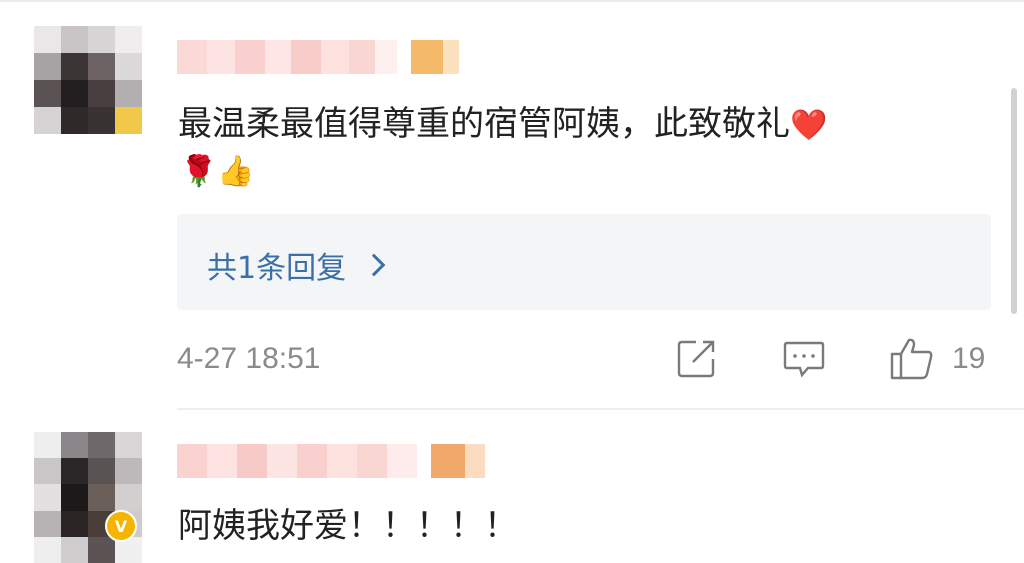 Image resolution: width=1024 pixels, height=563 pixels. I want to click on comment-text: 阿姨我好爱！！！！！, so click(348, 526).